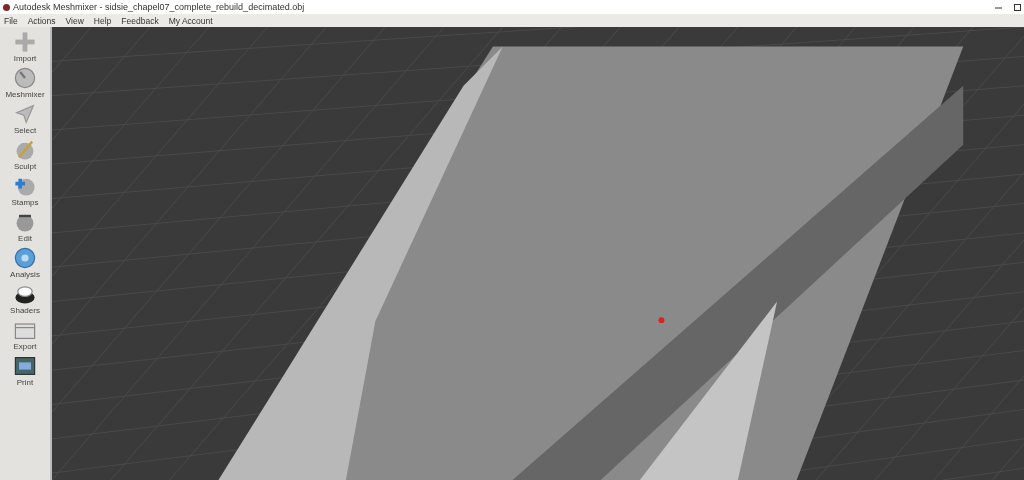 The width and height of the screenshot is (1024, 480). What do you see at coordinates (661, 320) in the screenshot?
I see `marker-dot` at bounding box center [661, 320].